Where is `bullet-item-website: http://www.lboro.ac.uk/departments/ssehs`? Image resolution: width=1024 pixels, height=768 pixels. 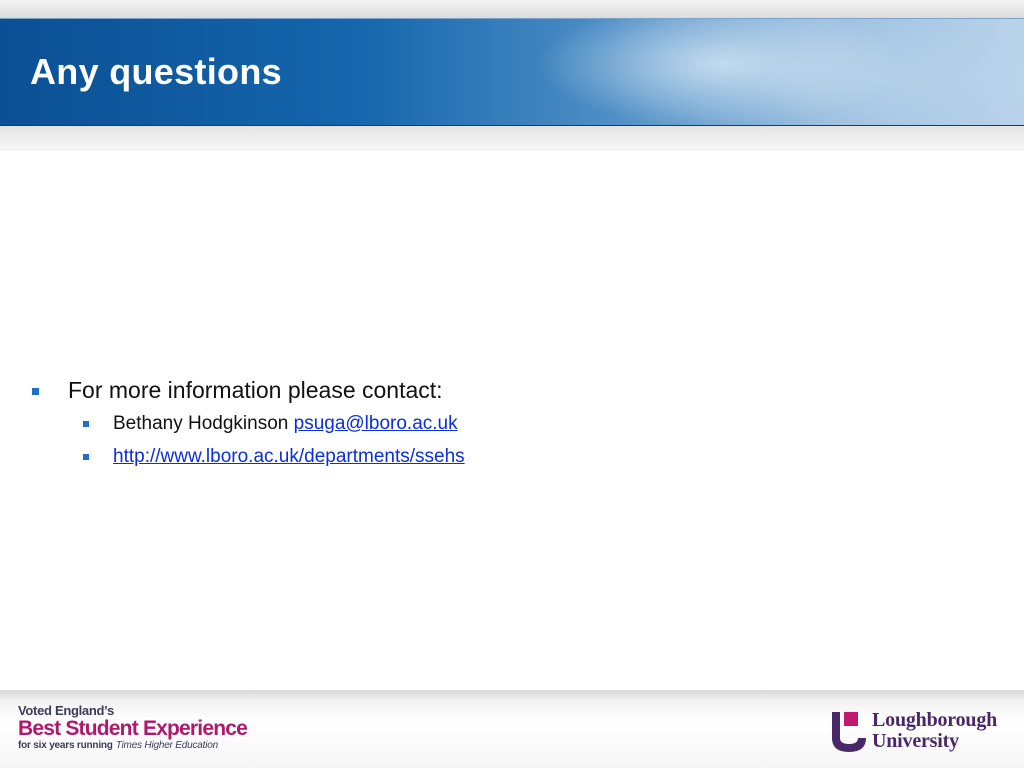 bullet-item-website: http://www.lboro.ac.uk/departments/ssehs is located at coordinates (289, 457).